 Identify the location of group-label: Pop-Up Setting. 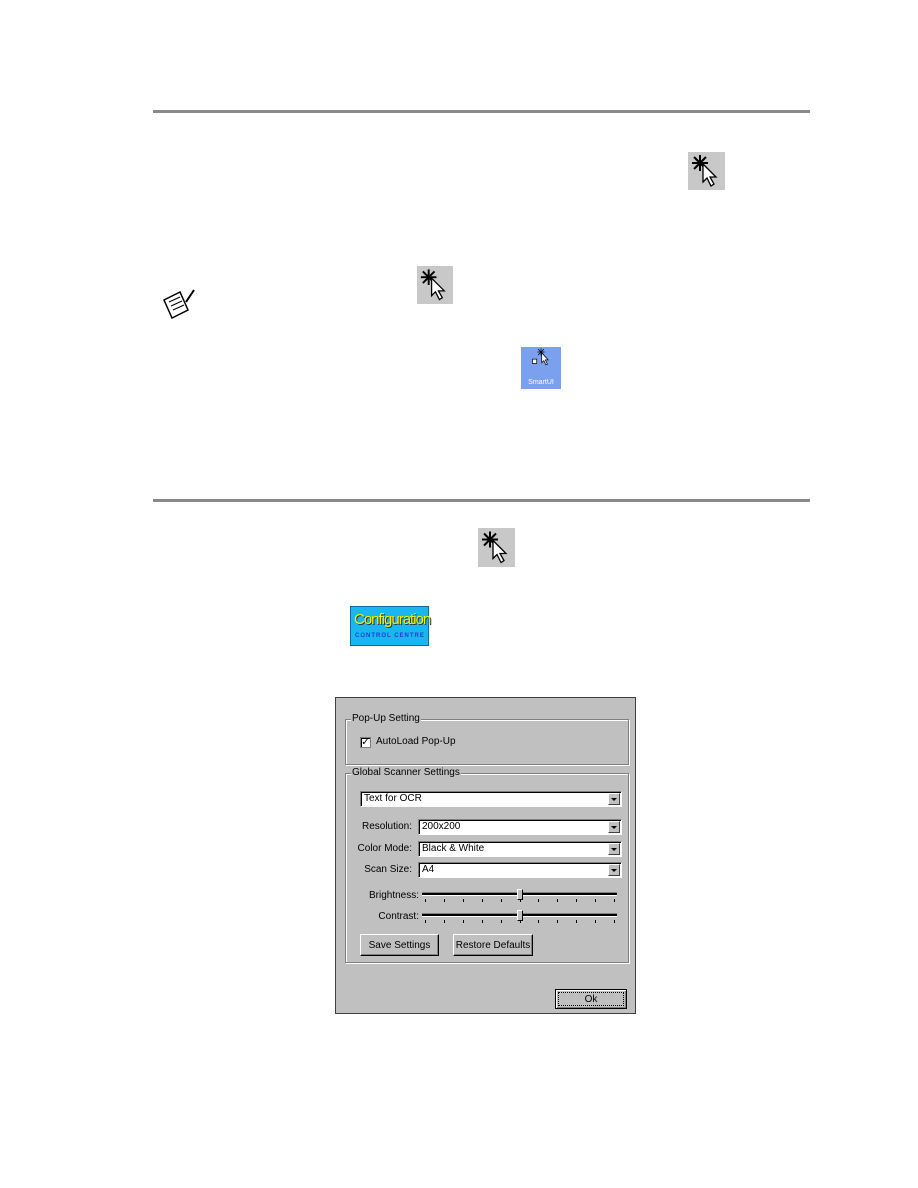
(386, 718).